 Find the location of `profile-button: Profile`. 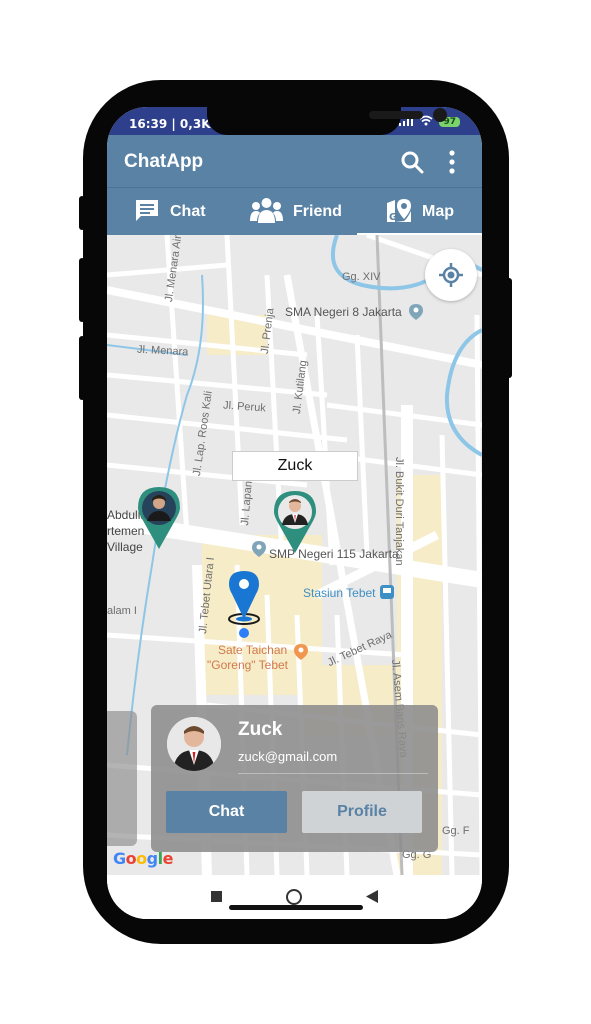

profile-button: Profile is located at coordinates (362, 812).